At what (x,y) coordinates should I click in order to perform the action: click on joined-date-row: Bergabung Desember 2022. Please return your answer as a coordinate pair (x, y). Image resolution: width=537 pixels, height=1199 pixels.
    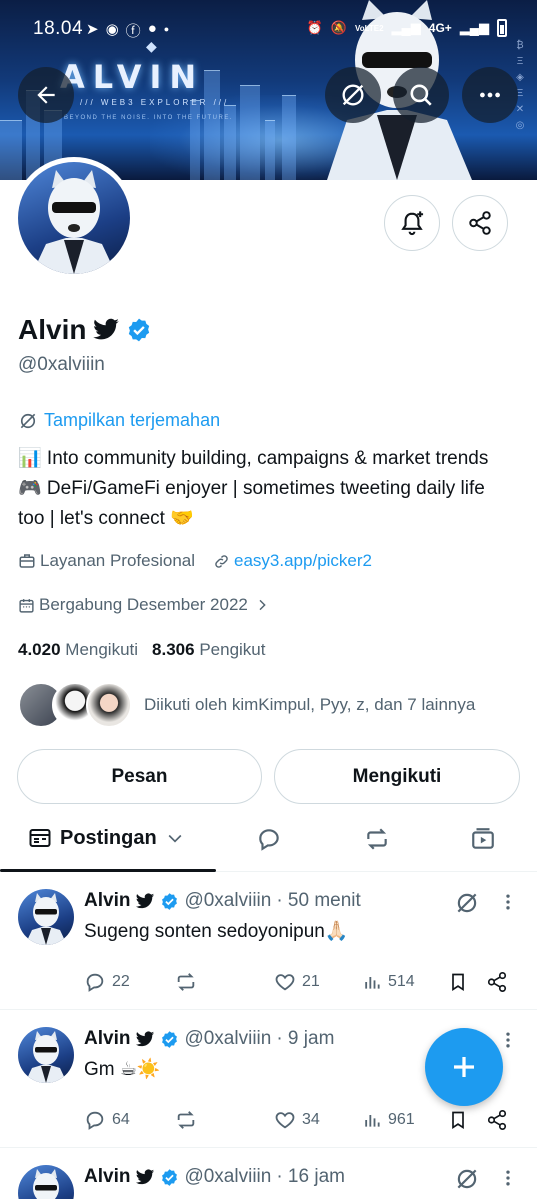
    Looking at the image, I should click on (144, 605).